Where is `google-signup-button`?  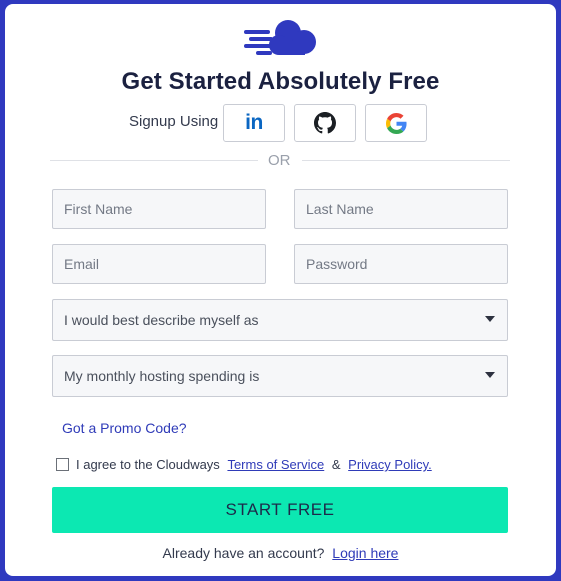
google-signup-button is located at coordinates (396, 123).